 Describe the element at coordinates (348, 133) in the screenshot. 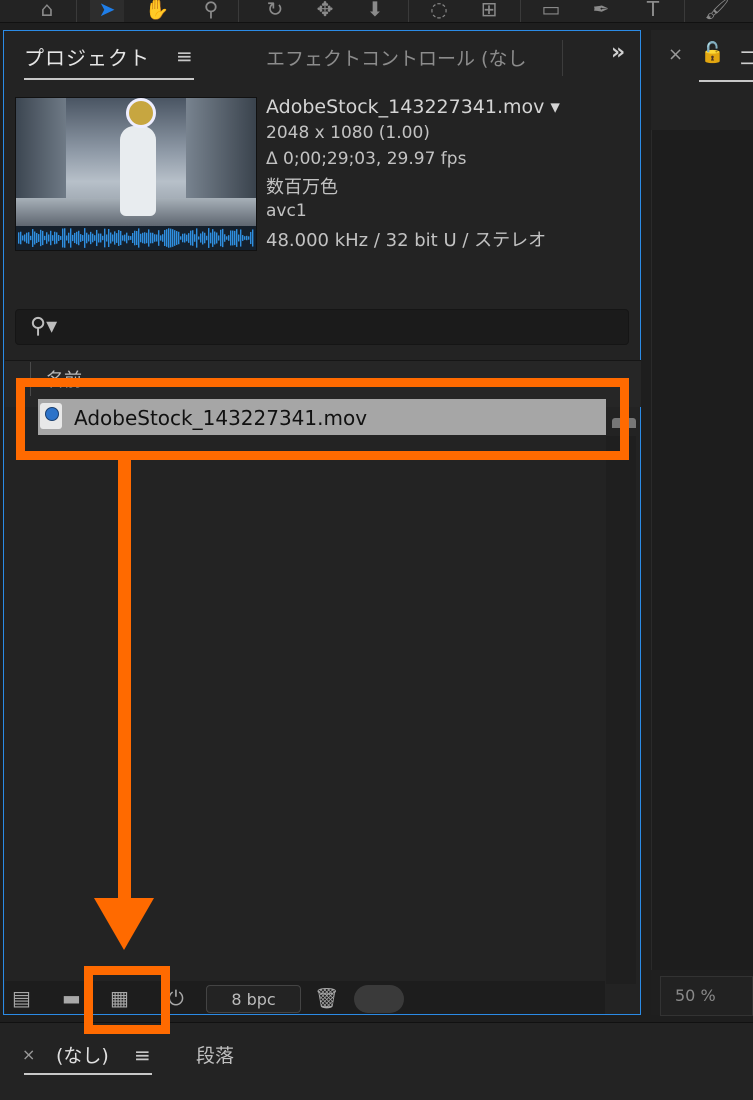

I see `footage-resolution: 2048 x 1080 (1.00)` at that location.